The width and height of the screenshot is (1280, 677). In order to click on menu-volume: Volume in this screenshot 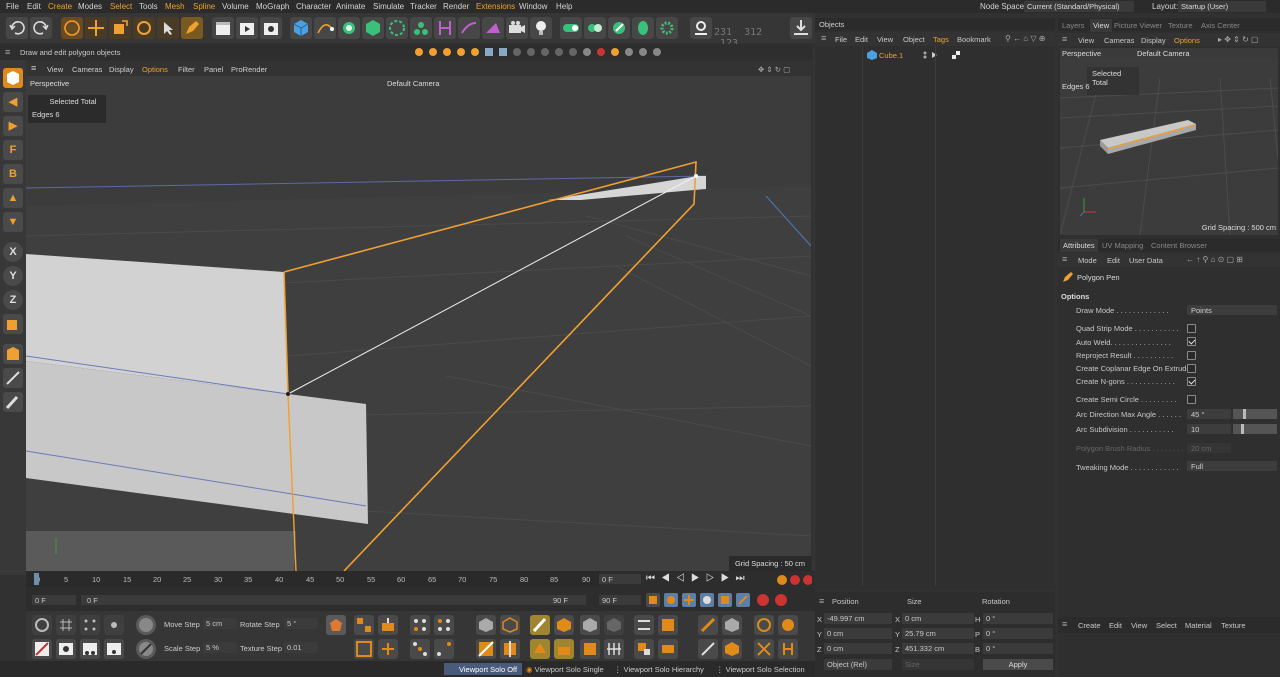, I will do `click(235, 6)`.